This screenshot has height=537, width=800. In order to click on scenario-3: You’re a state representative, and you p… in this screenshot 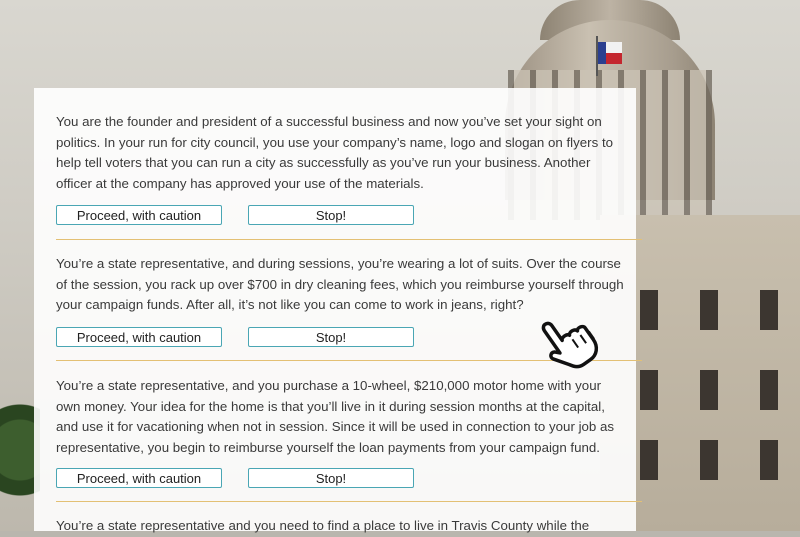, I will do `click(340, 417)`.